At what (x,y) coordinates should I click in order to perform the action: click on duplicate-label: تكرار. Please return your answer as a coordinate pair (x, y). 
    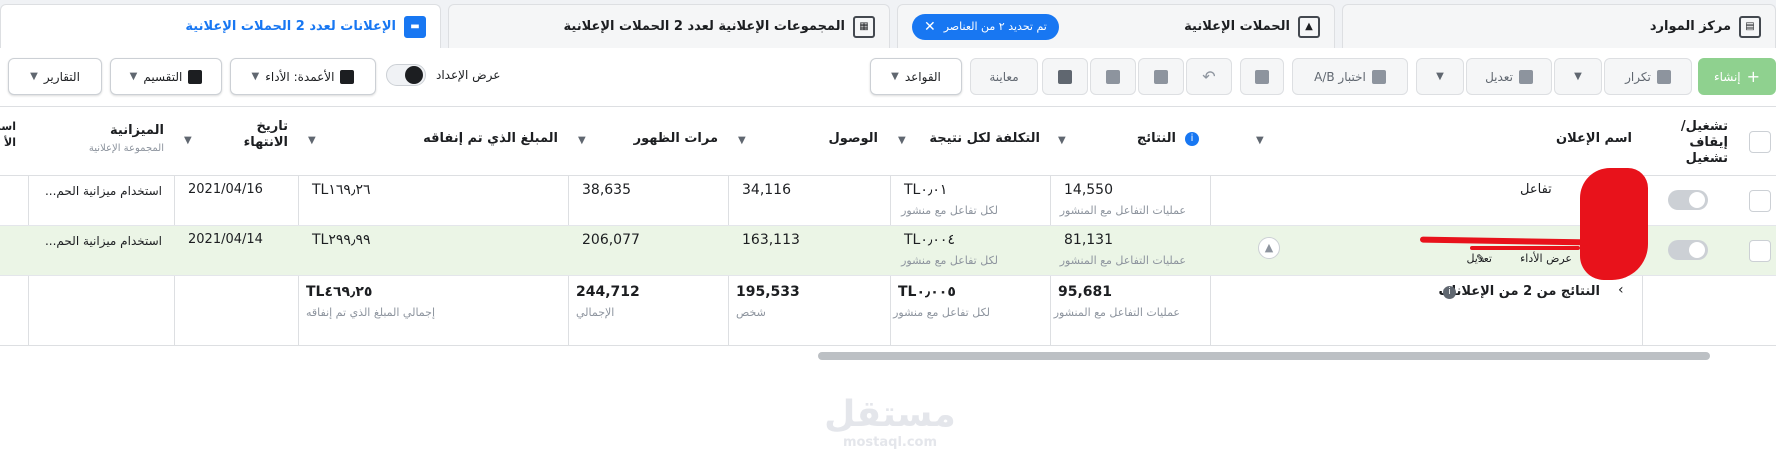
    Looking at the image, I should click on (1638, 76).